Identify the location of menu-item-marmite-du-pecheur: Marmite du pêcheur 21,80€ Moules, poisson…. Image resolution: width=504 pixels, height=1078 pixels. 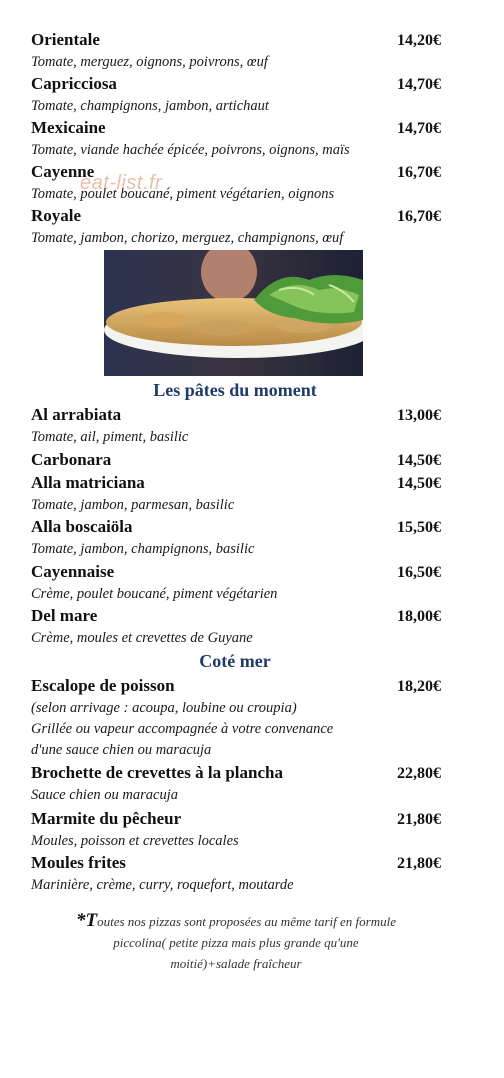
(236, 830).